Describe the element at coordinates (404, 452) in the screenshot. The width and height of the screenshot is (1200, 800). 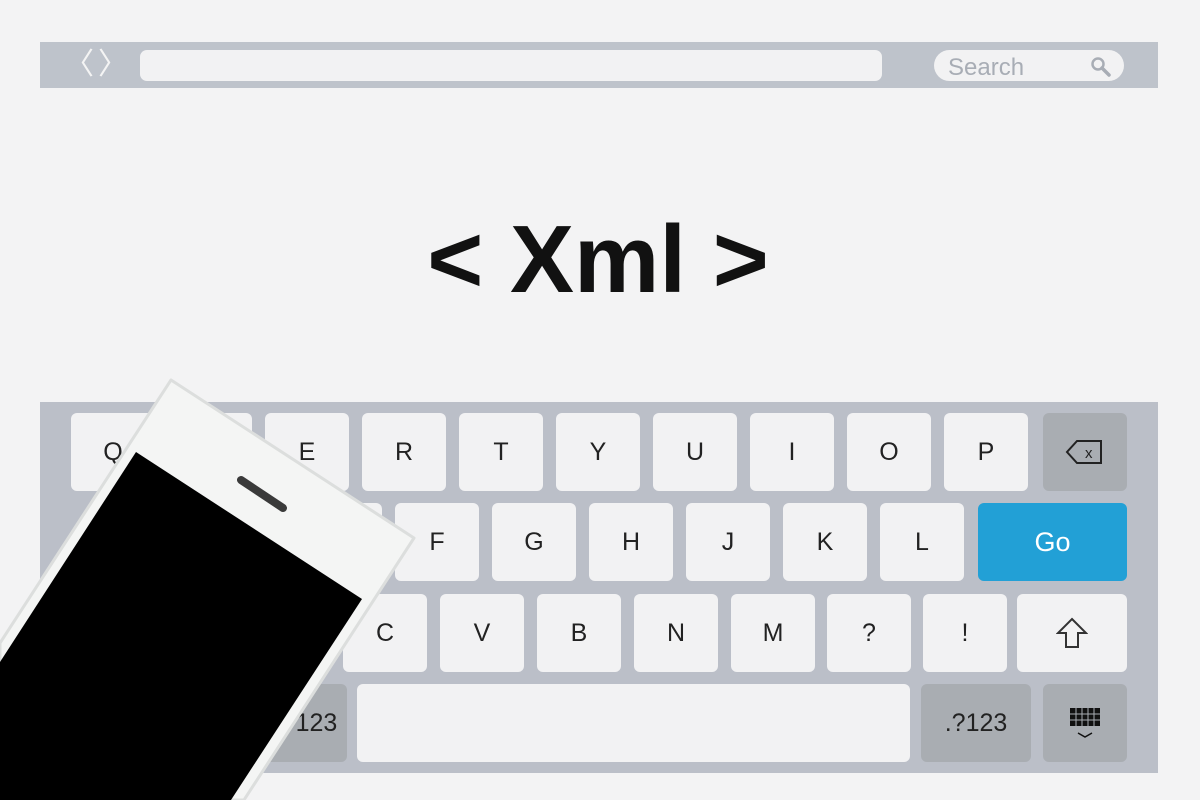
I see `key-r: R` at that location.